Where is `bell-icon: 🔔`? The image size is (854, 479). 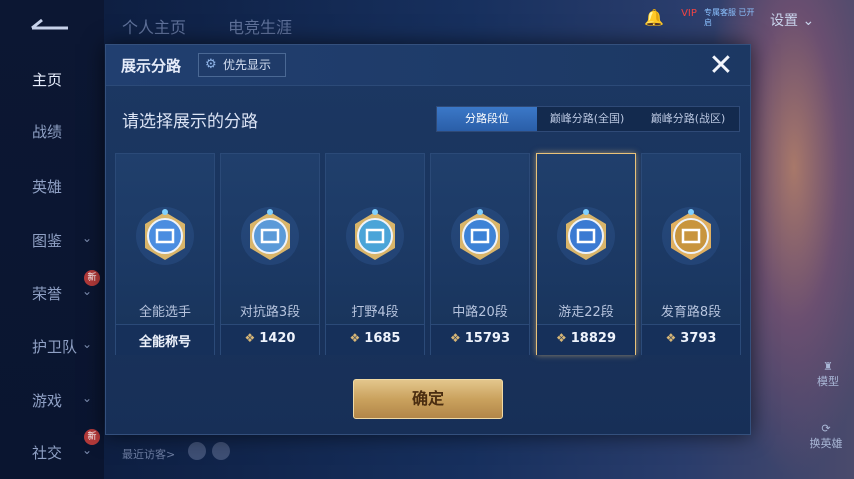 bell-icon: 🔔 is located at coordinates (655, 19).